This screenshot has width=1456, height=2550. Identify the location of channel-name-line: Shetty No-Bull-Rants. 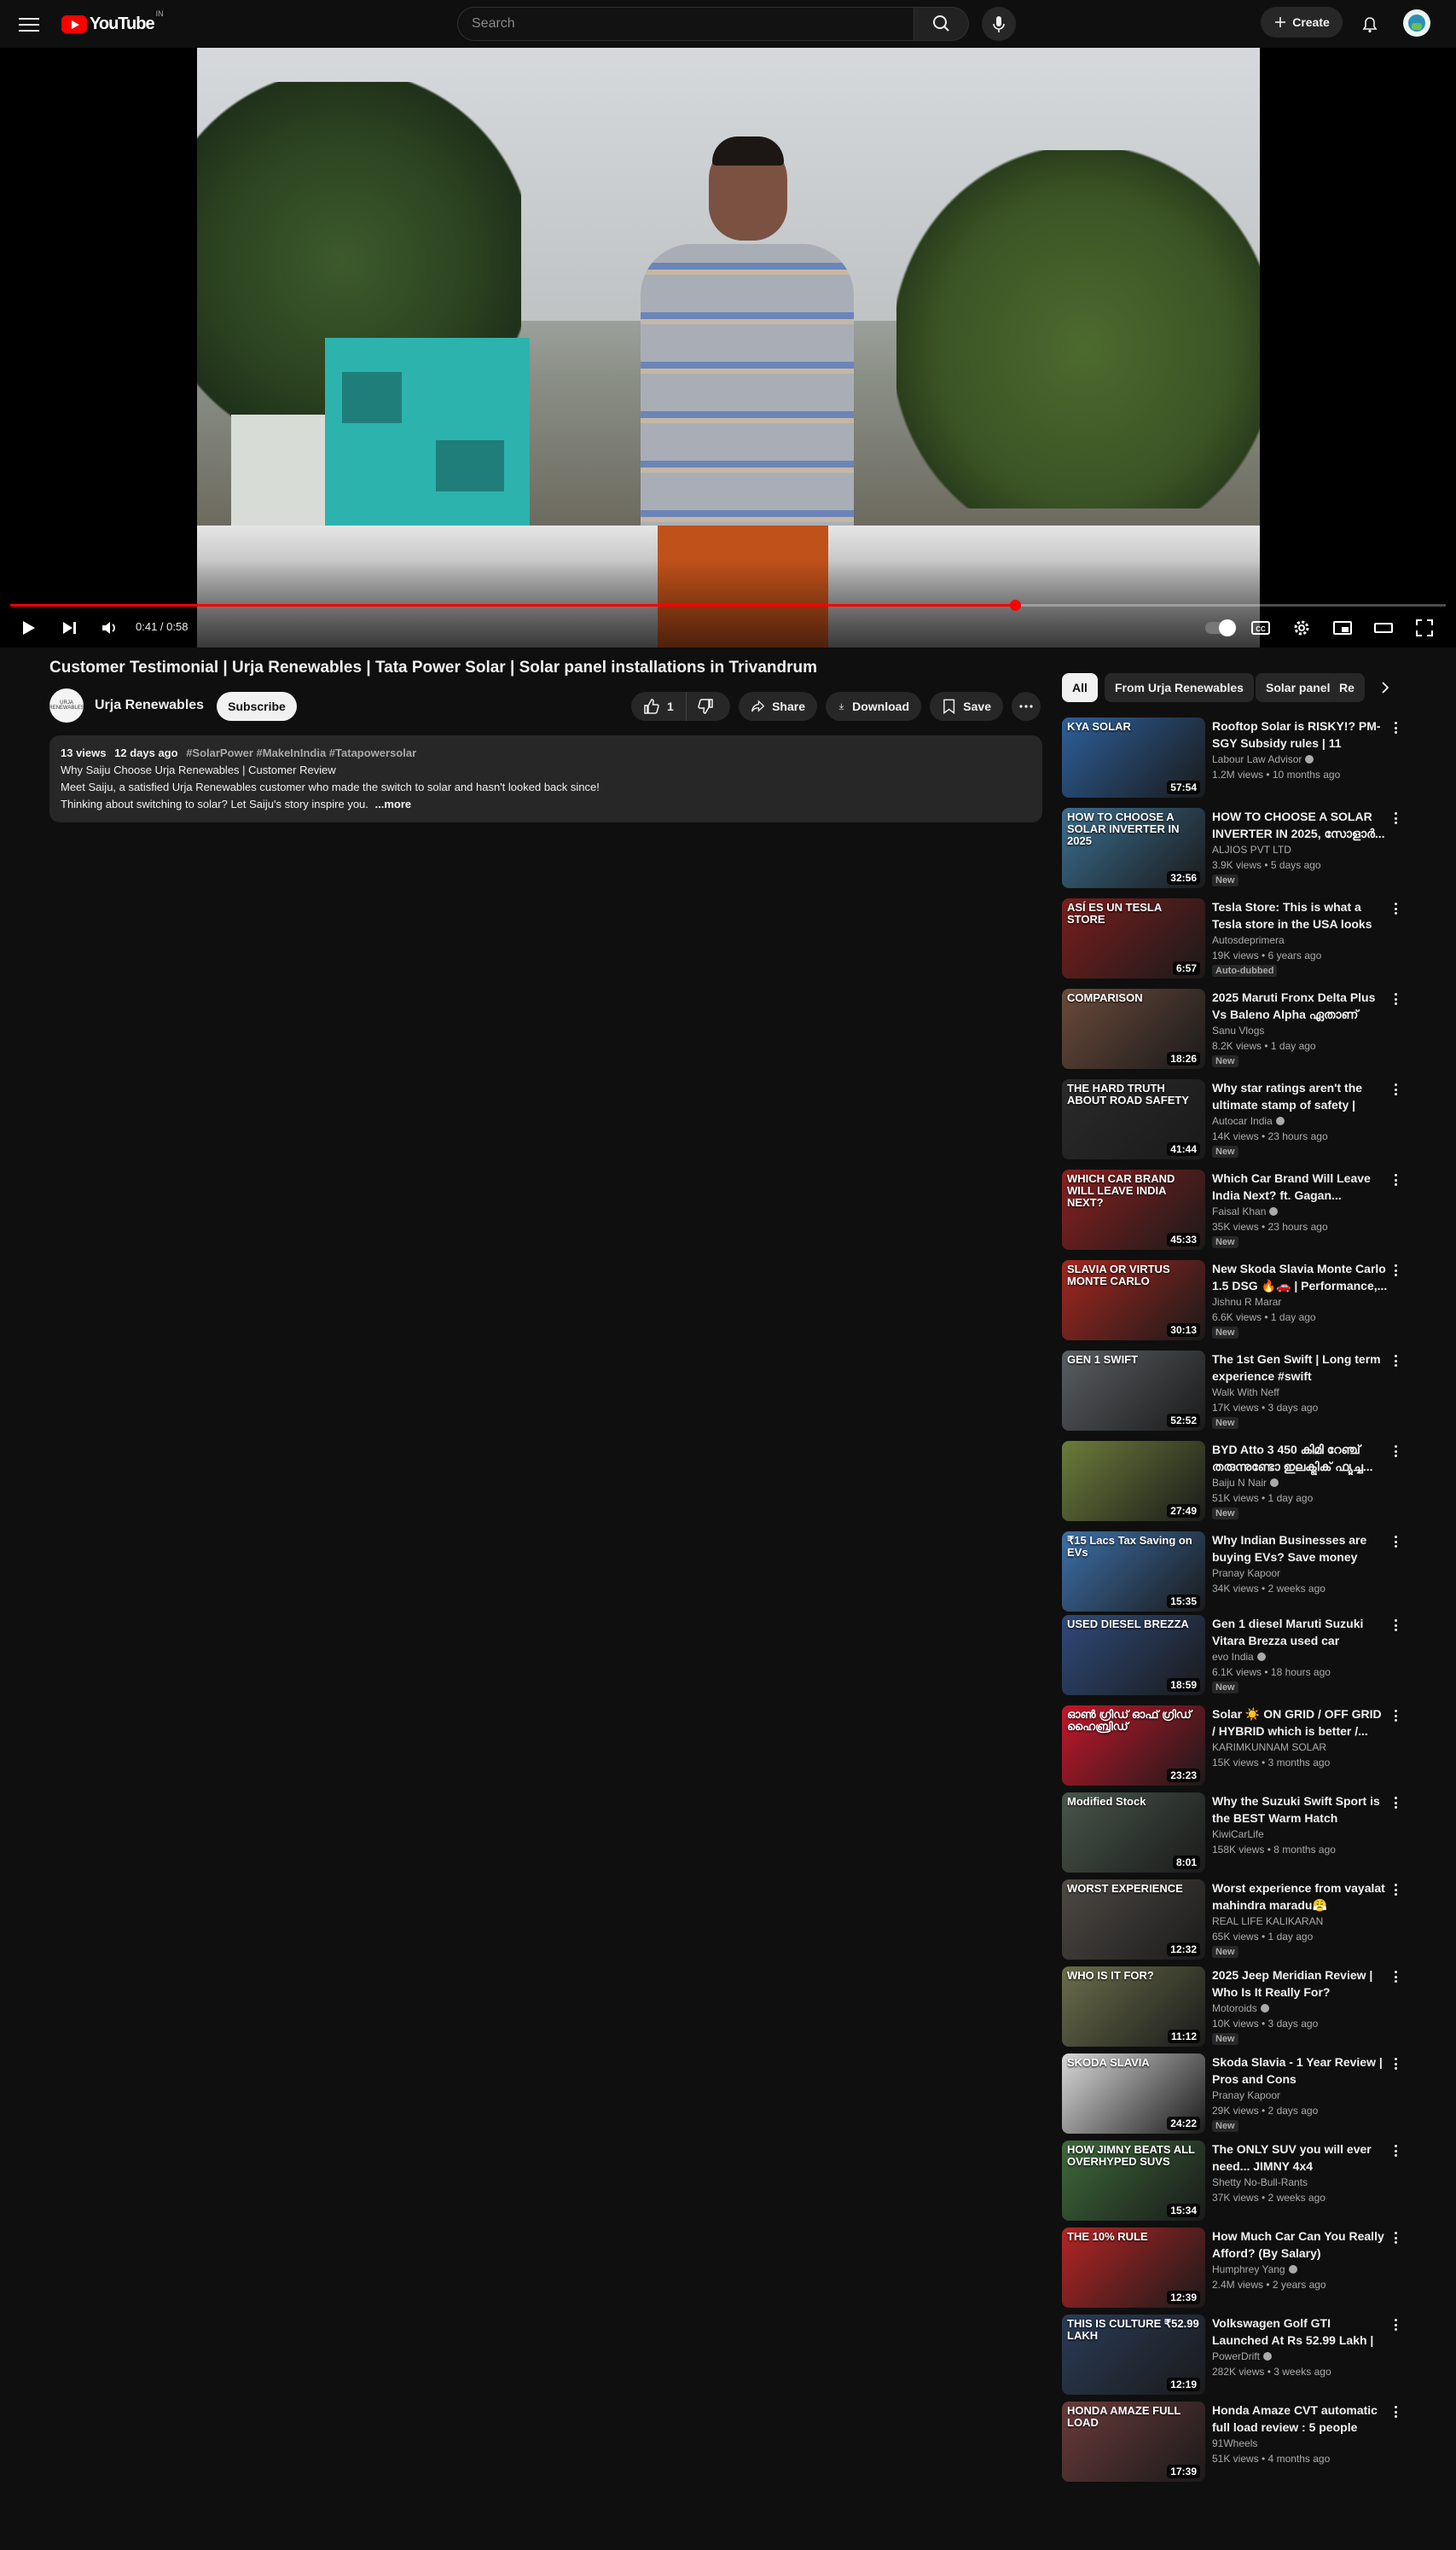
(1260, 2182).